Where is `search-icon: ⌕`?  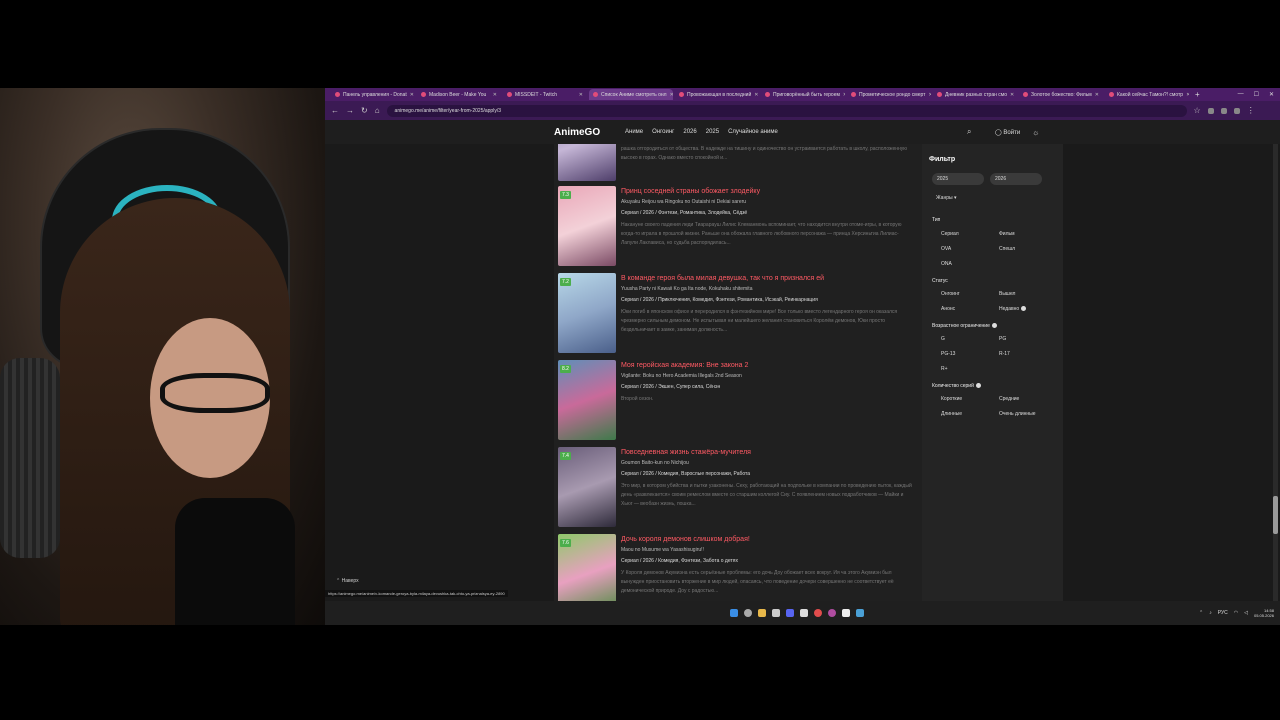
search-icon: ⌕ is located at coordinates (969, 132).